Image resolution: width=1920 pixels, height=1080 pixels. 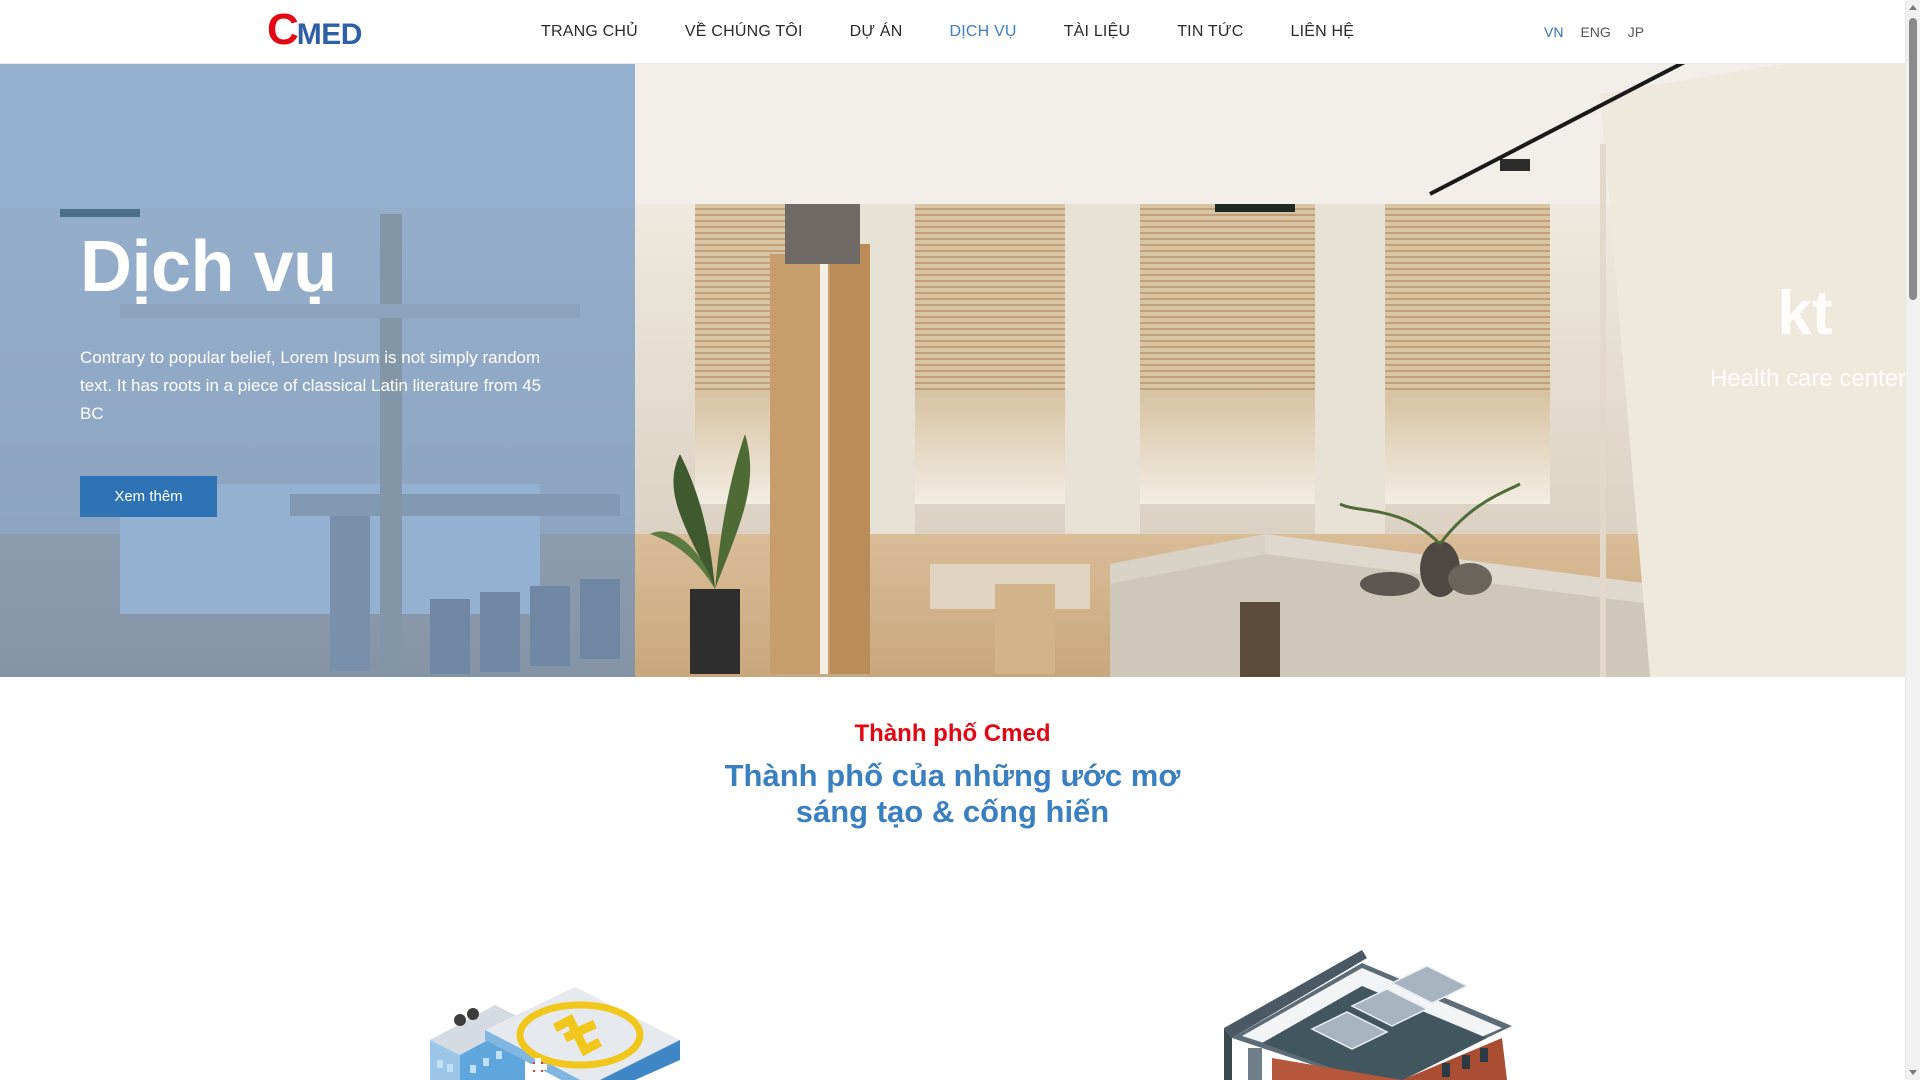 What do you see at coordinates (1595, 32) in the screenshot?
I see `lang-eng: ENG` at bounding box center [1595, 32].